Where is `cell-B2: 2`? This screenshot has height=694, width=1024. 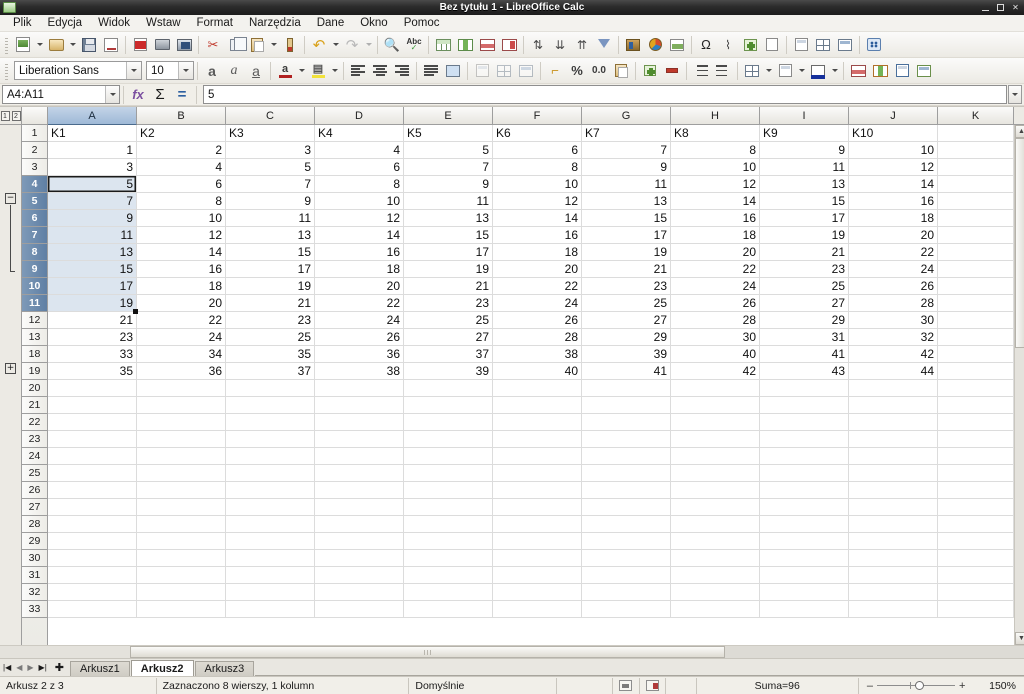 cell-B2: 2 is located at coordinates (181, 150).